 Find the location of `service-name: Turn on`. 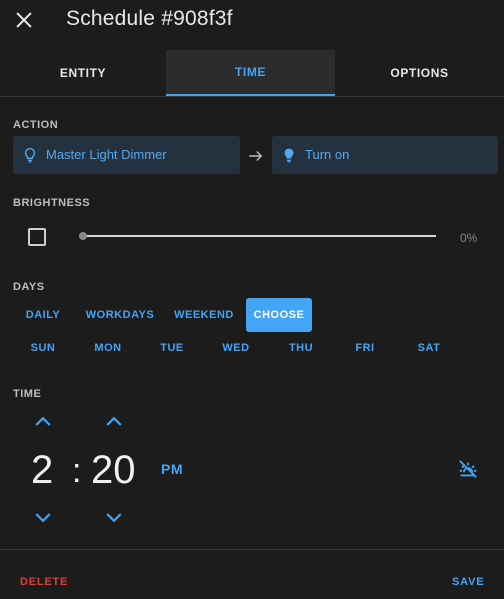

service-name: Turn on is located at coordinates (327, 154).